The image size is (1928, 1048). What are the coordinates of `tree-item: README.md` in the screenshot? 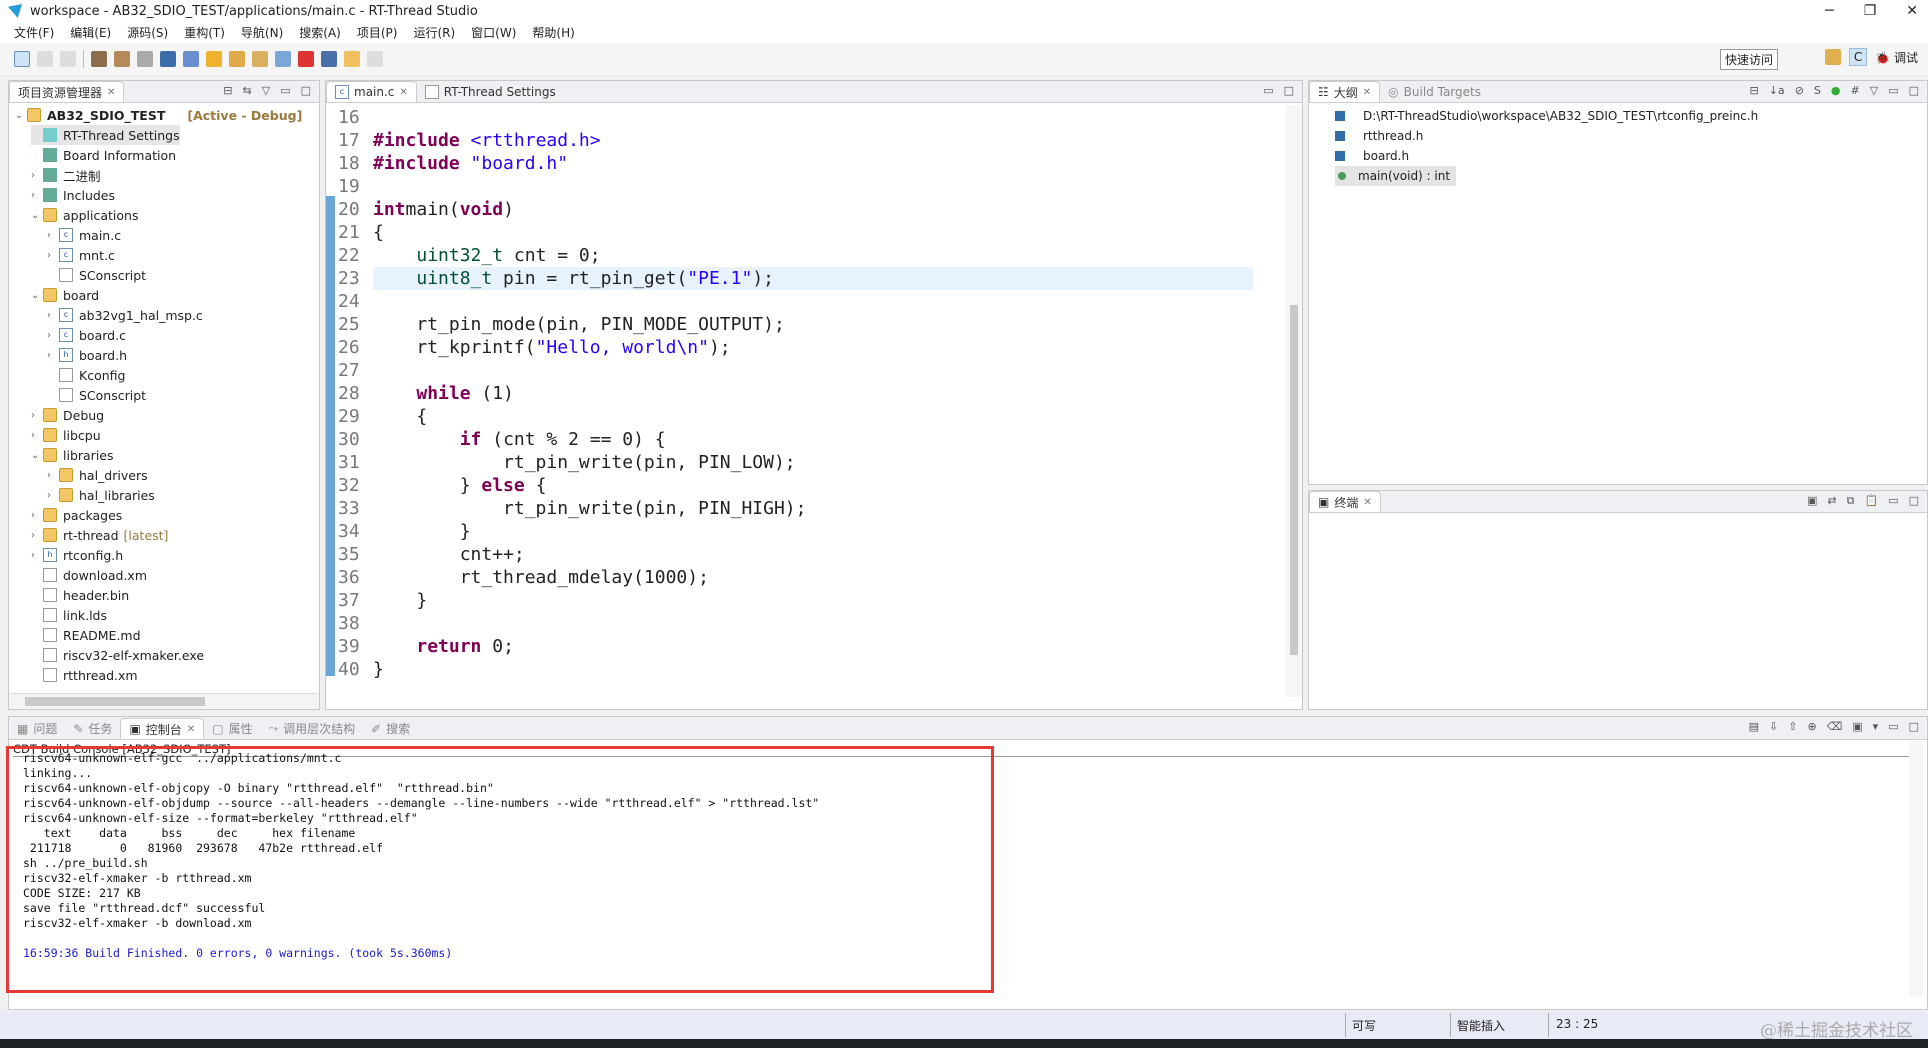 It's located at (86, 635).